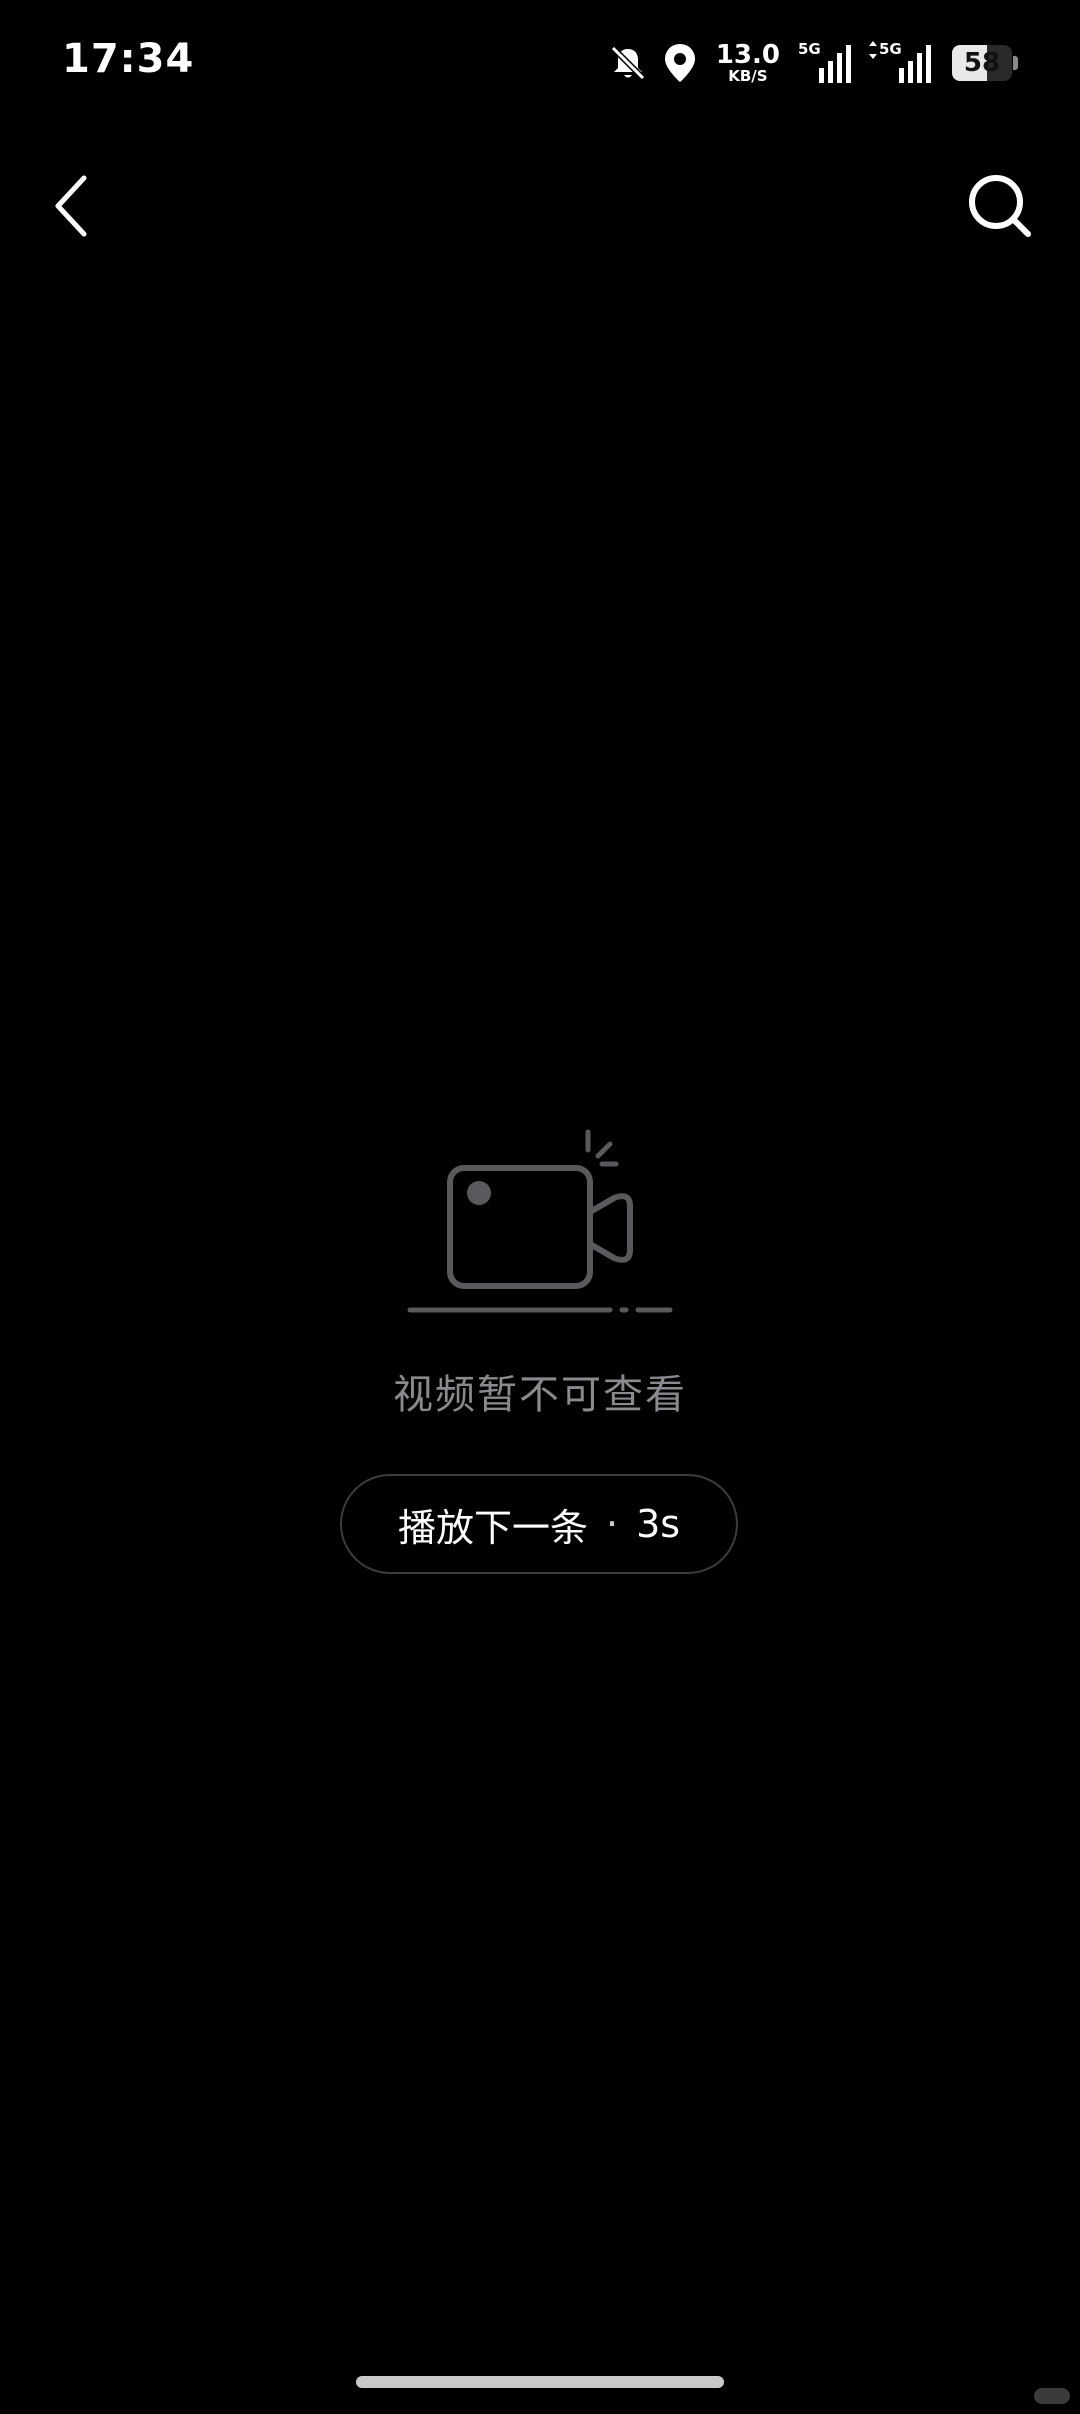 The width and height of the screenshot is (1080, 2414). I want to click on home-indicator, so click(540, 2382).